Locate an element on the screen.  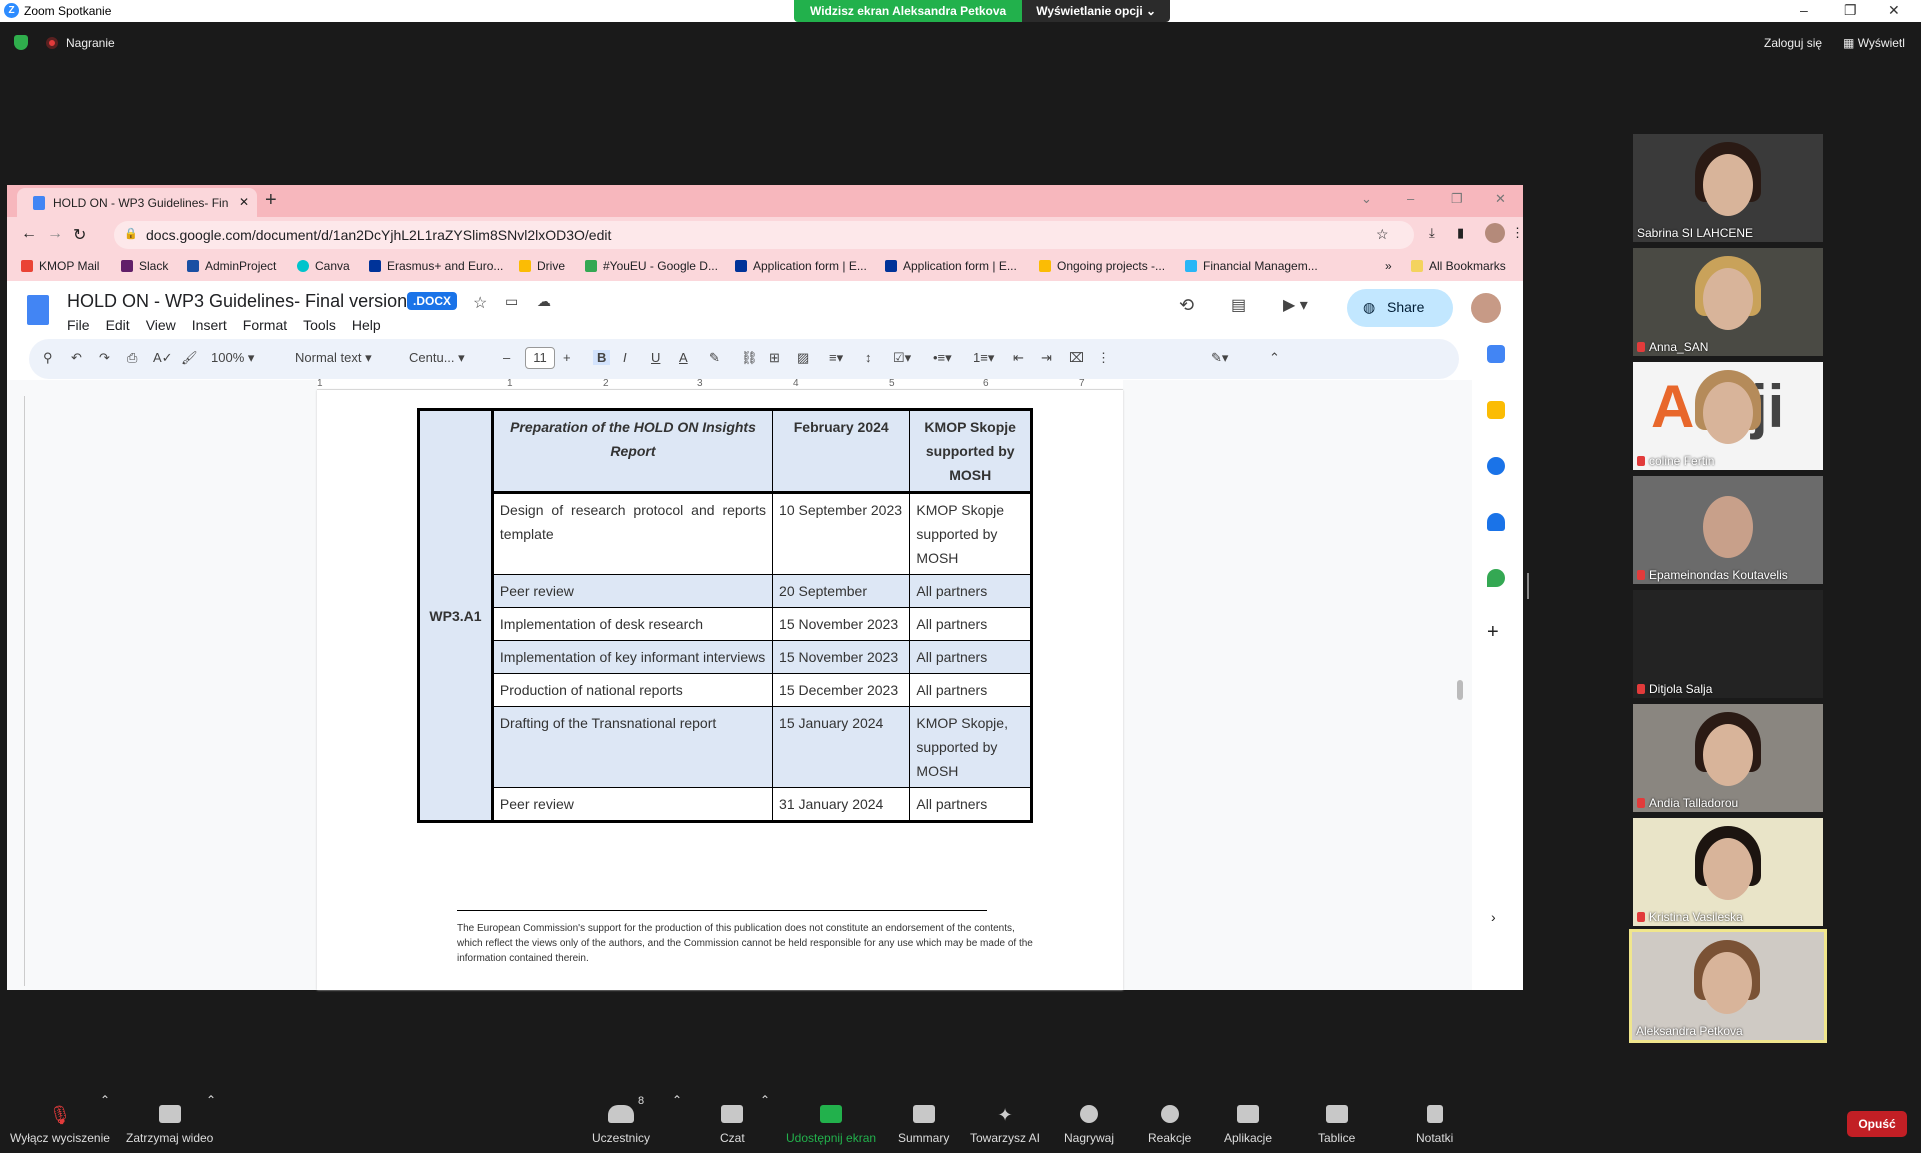
bookmark-item: Drive is located at coordinates (542, 266).